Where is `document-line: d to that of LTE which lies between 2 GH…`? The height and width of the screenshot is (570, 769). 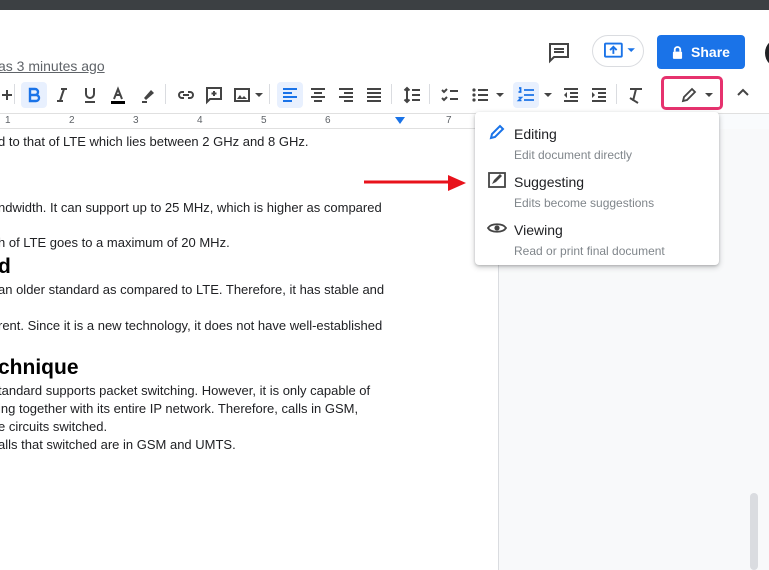 document-line: d to that of LTE which lies between 2 GH… is located at coordinates (154, 141).